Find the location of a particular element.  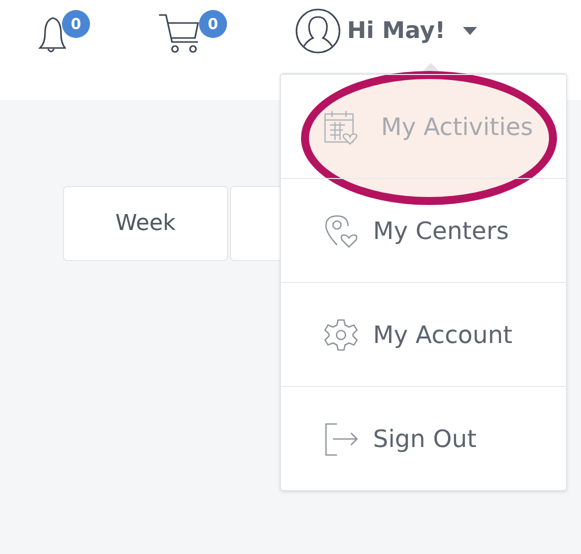

menu-item: My Centers is located at coordinates (423, 230).